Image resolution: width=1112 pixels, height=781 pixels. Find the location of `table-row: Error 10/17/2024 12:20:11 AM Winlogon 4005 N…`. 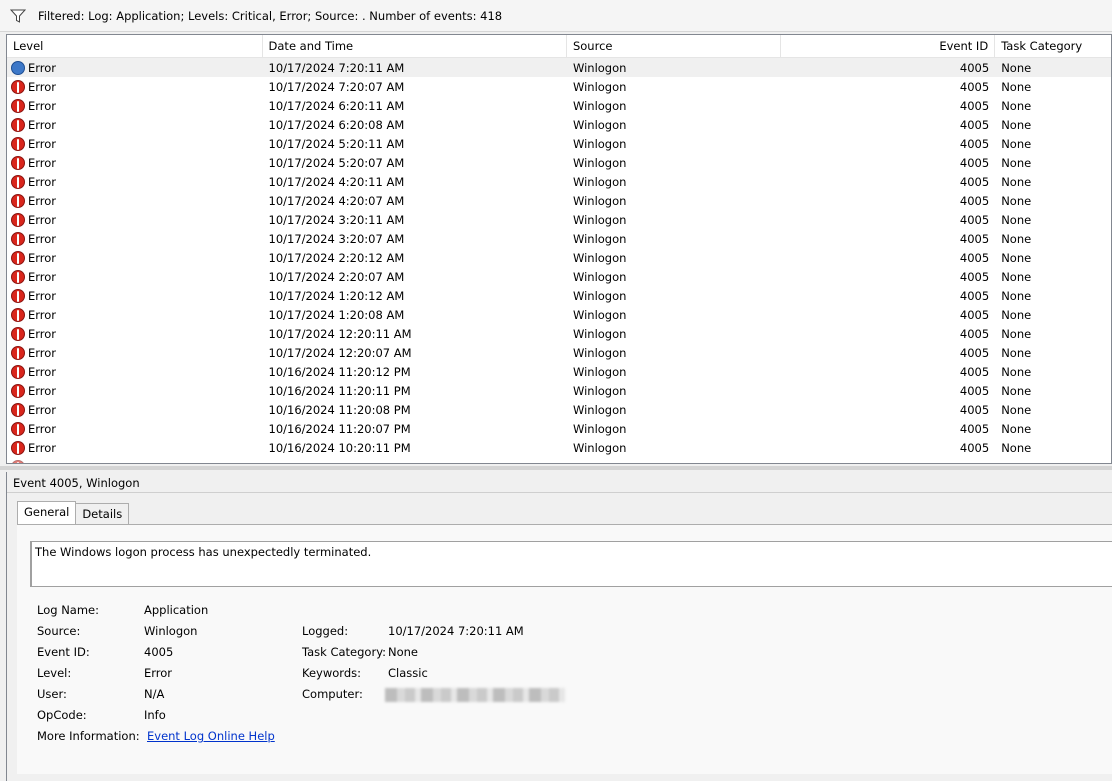

table-row: Error 10/17/2024 12:20:11 AM Winlogon 4005 N… is located at coordinates (559, 333).